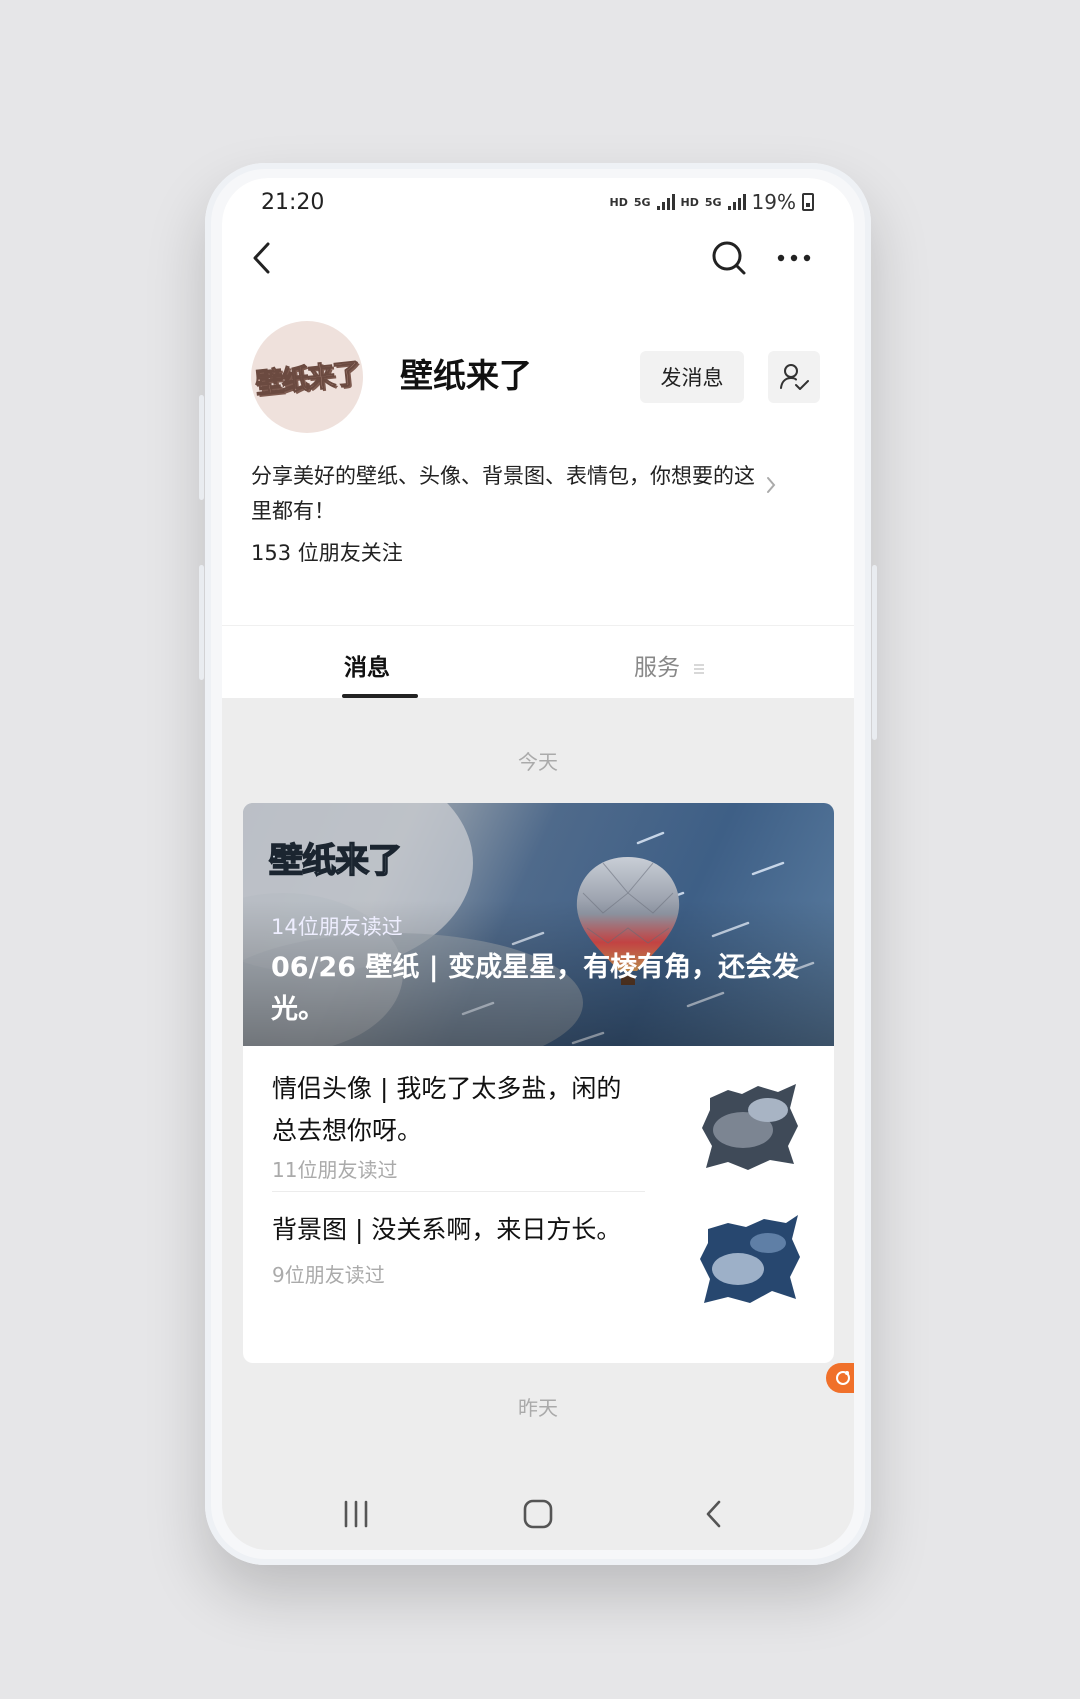 Image resolution: width=1080 pixels, height=1699 pixels. I want to click on side-button-right, so click(874, 652).